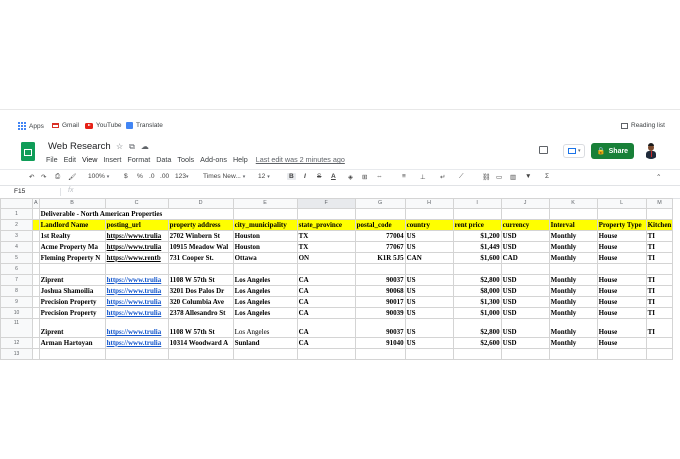 The image size is (680, 459). What do you see at coordinates (240, 159) in the screenshot?
I see `menu-help: Help` at bounding box center [240, 159].